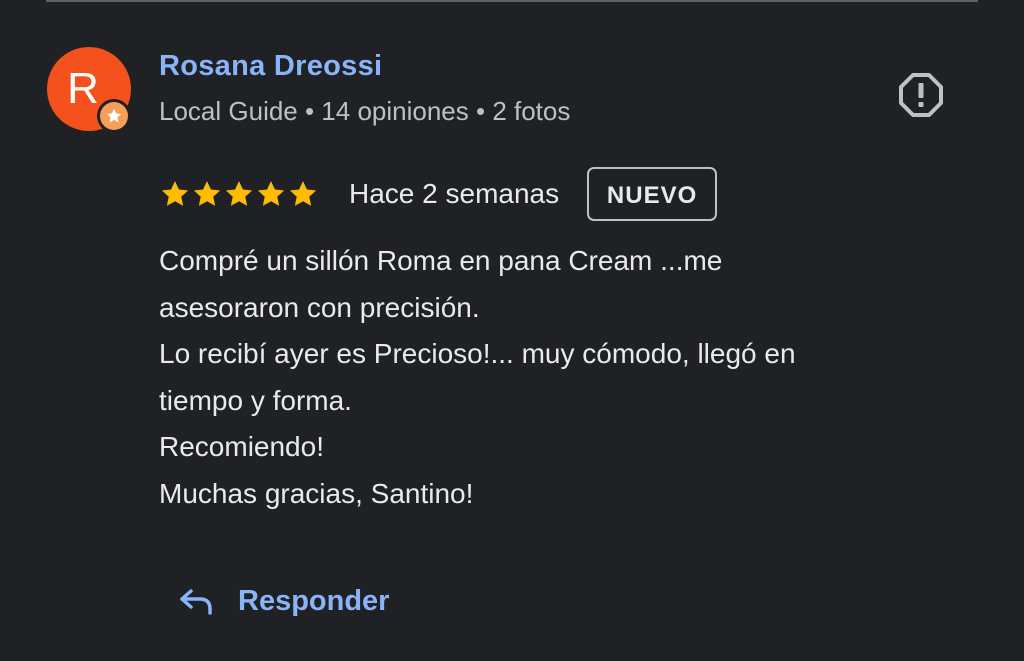 This screenshot has width=1024, height=661. Describe the element at coordinates (196, 602) in the screenshot. I see `reply-arrow-icon` at that location.